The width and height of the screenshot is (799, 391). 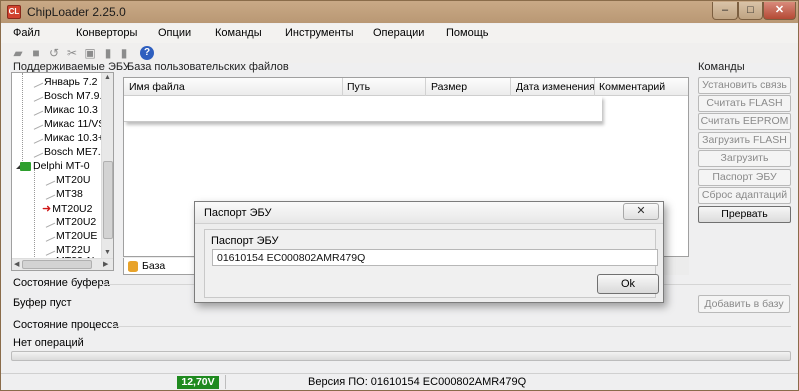 What do you see at coordinates (429, 213) in the screenshot?
I see `dialog-title-bar: Паспорт ЭБУ ✕` at bounding box center [429, 213].